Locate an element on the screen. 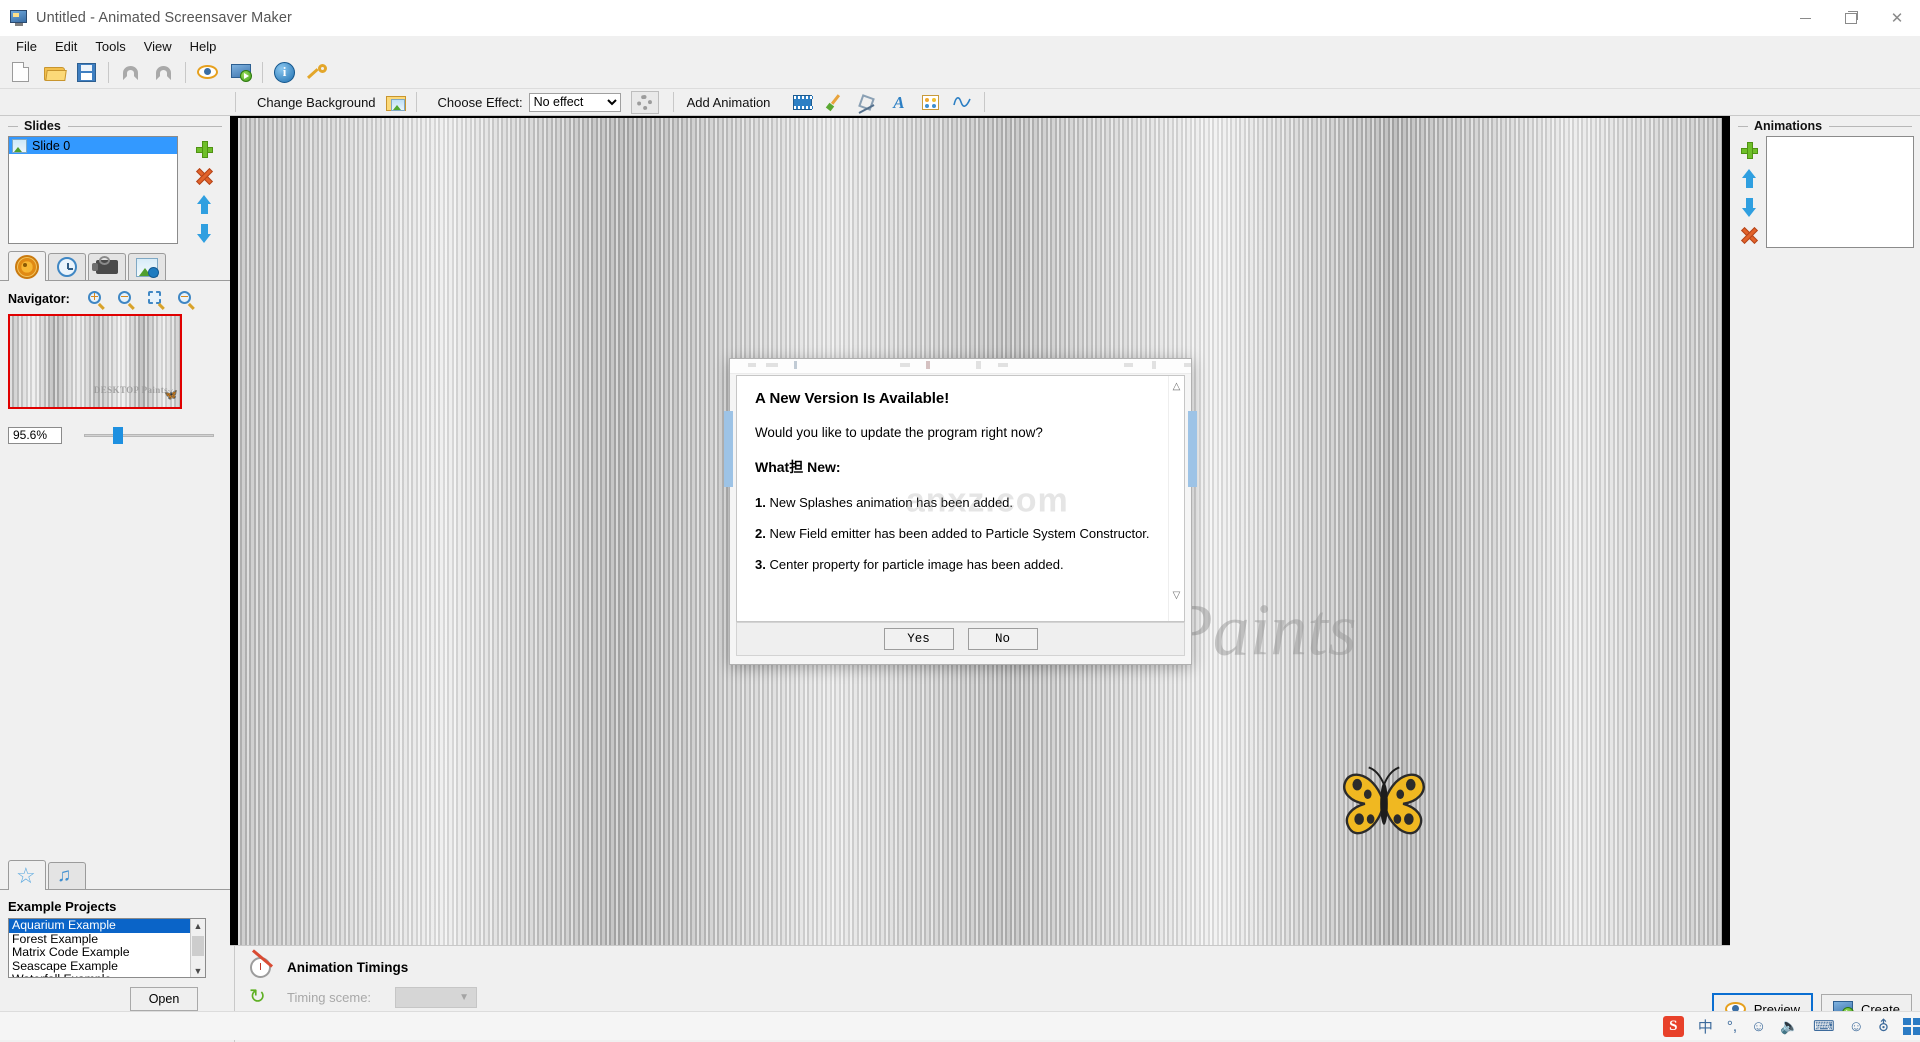 The width and height of the screenshot is (1920, 1042). video-animation-icon is located at coordinates (802, 102).